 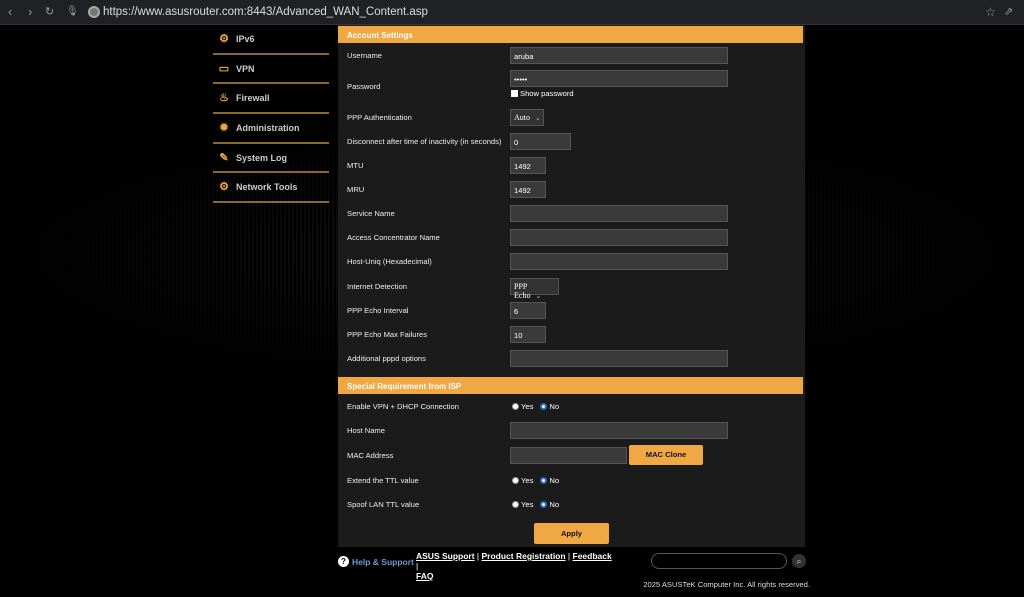 What do you see at coordinates (366, 430) in the screenshot?
I see `host-name-label: Host Name` at bounding box center [366, 430].